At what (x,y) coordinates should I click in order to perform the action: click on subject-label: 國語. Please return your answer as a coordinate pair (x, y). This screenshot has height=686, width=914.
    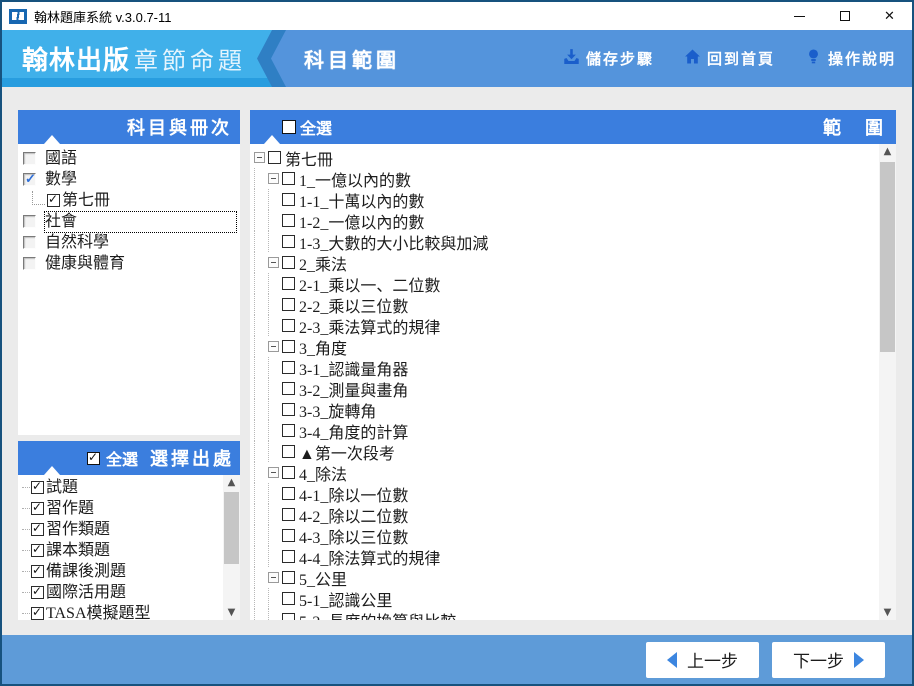
    Looking at the image, I should click on (61, 159).